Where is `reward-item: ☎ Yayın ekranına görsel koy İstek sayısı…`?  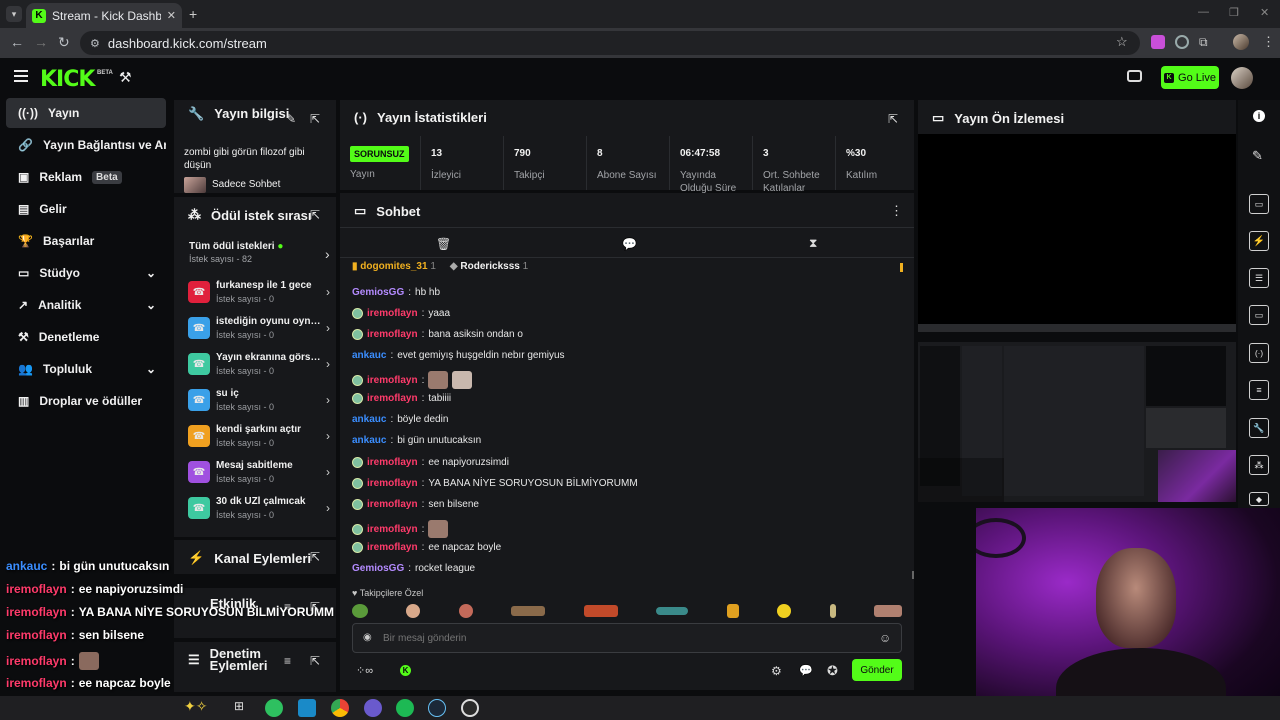 reward-item: ☎ Yayın ekranına görsel koy İstek sayısı… is located at coordinates (262, 367).